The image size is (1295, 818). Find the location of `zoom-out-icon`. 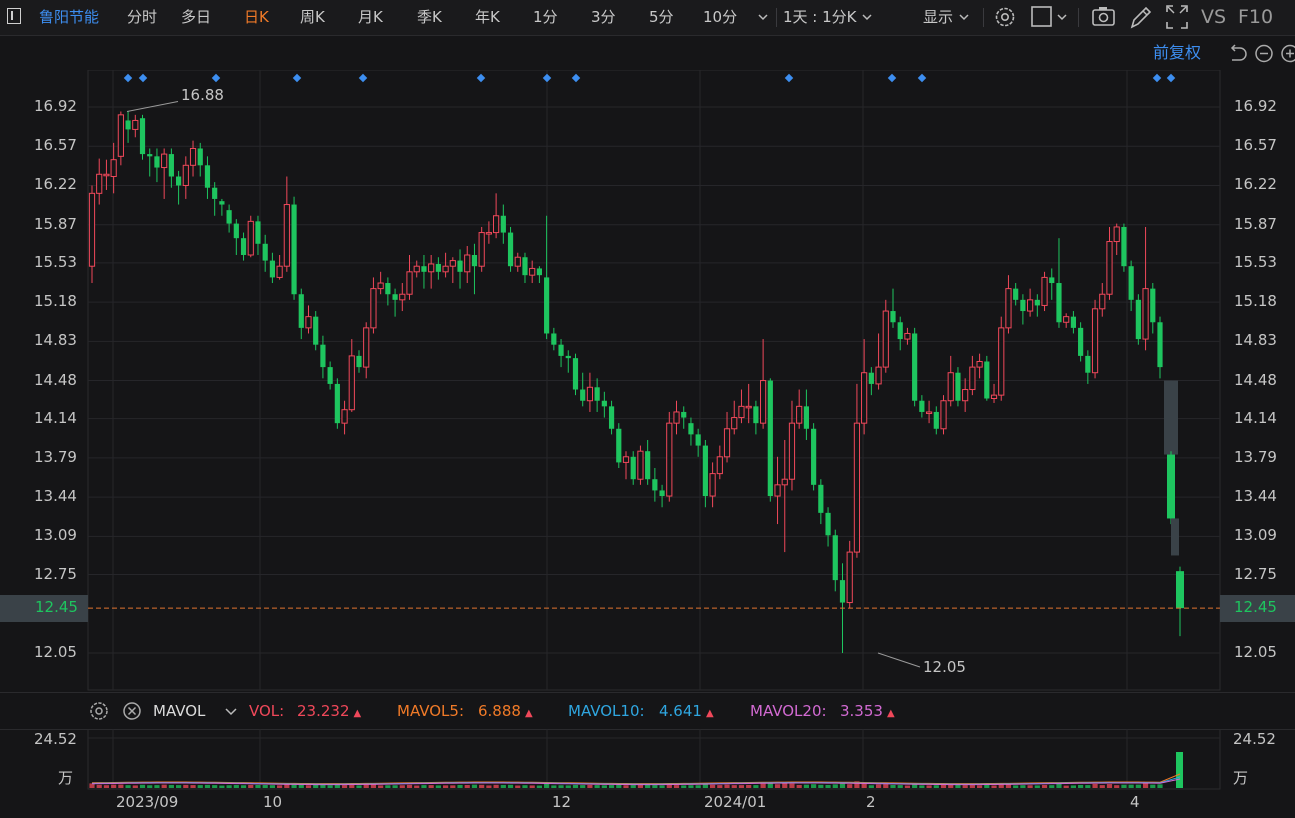

zoom-out-icon is located at coordinates (1264, 53).